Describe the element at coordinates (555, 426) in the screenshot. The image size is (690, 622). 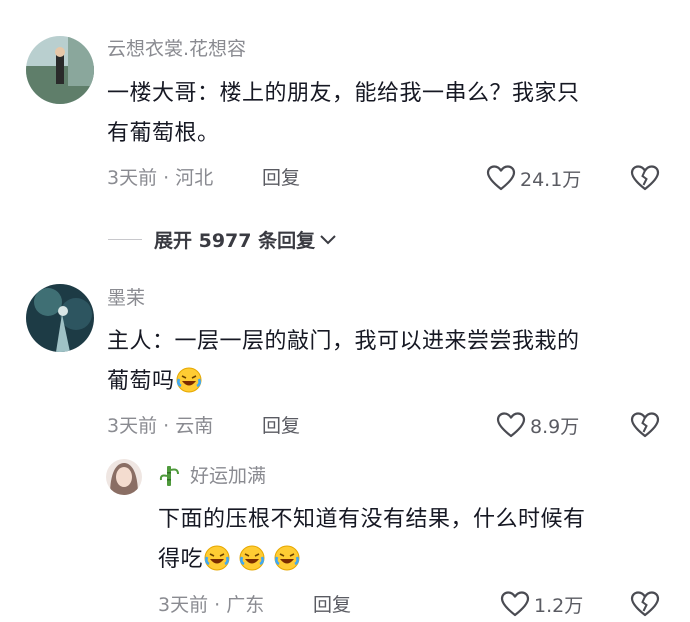
I see `like-count: 8.9万` at that location.